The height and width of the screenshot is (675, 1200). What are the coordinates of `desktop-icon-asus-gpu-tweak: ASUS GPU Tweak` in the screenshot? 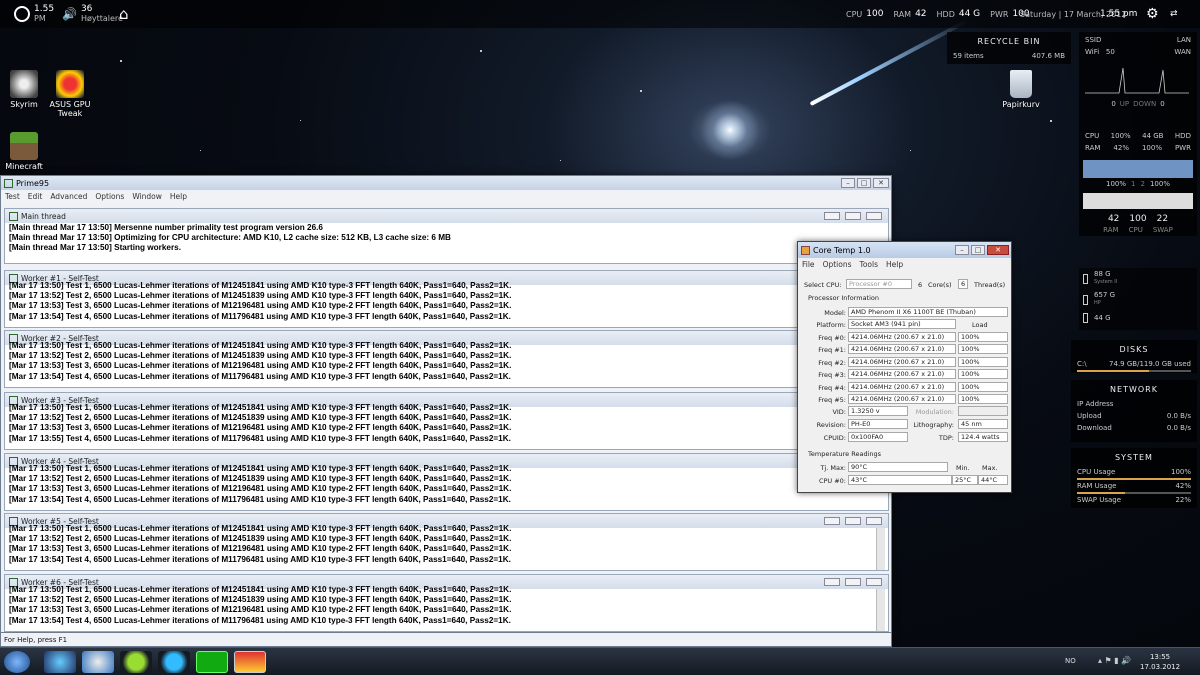 It's located at (70, 94).